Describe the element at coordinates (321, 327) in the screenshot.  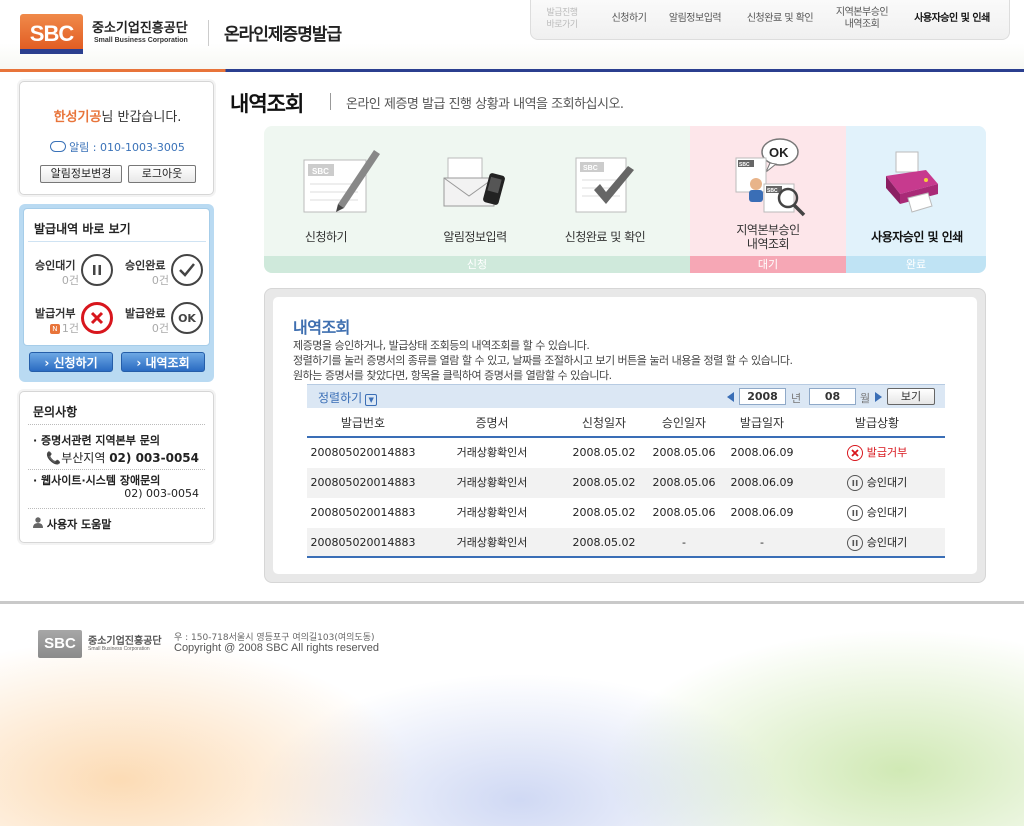
I see `history-title: 내역조회` at that location.